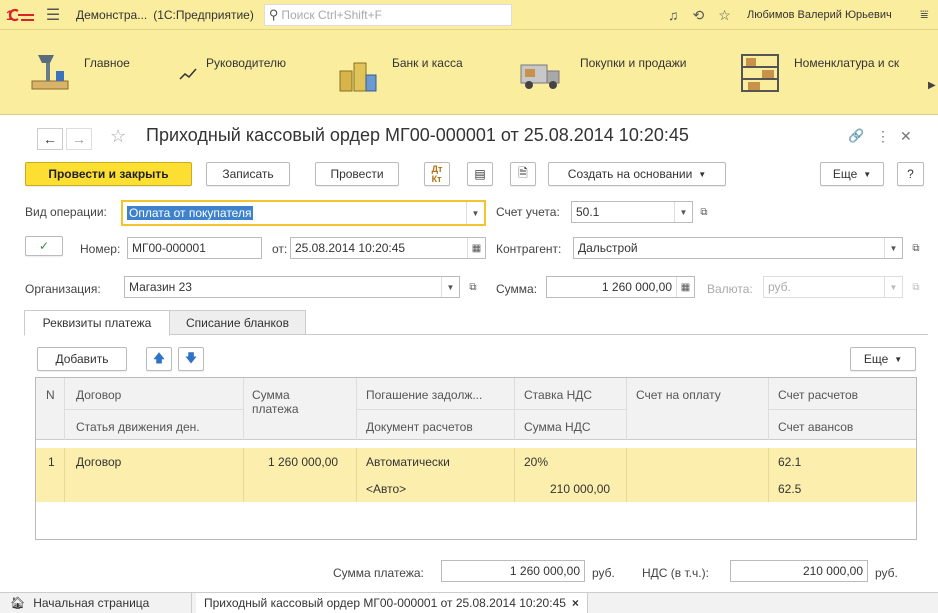 This screenshot has height=613, width=938. Describe the element at coordinates (399, 72) in the screenshot. I see `section-bank-cash: Банк и касса` at that location.